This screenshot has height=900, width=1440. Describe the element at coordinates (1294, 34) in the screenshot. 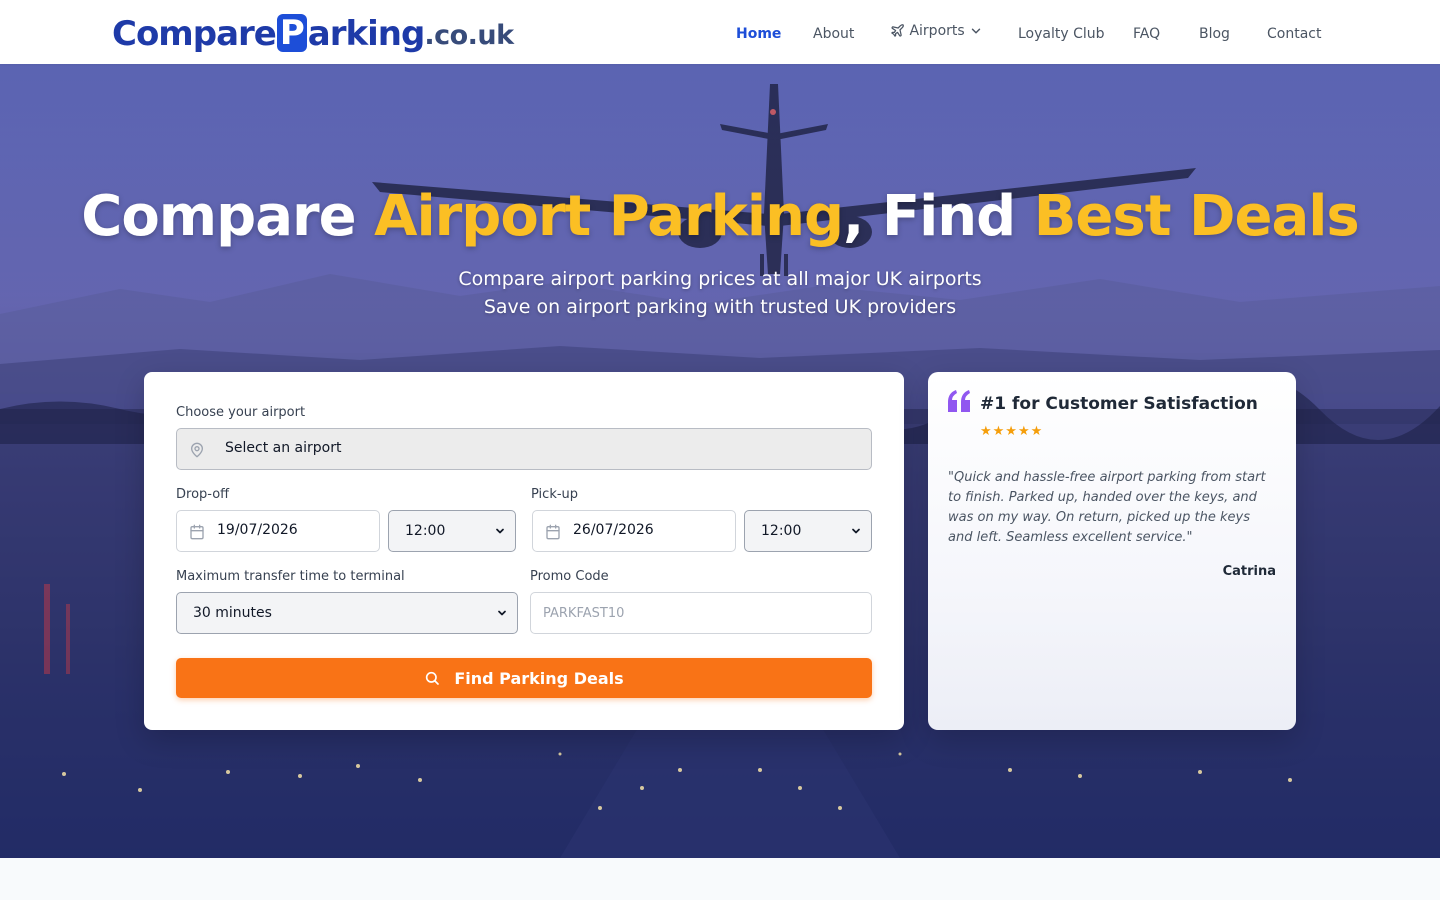

I see `nav-contact: Contact` at that location.